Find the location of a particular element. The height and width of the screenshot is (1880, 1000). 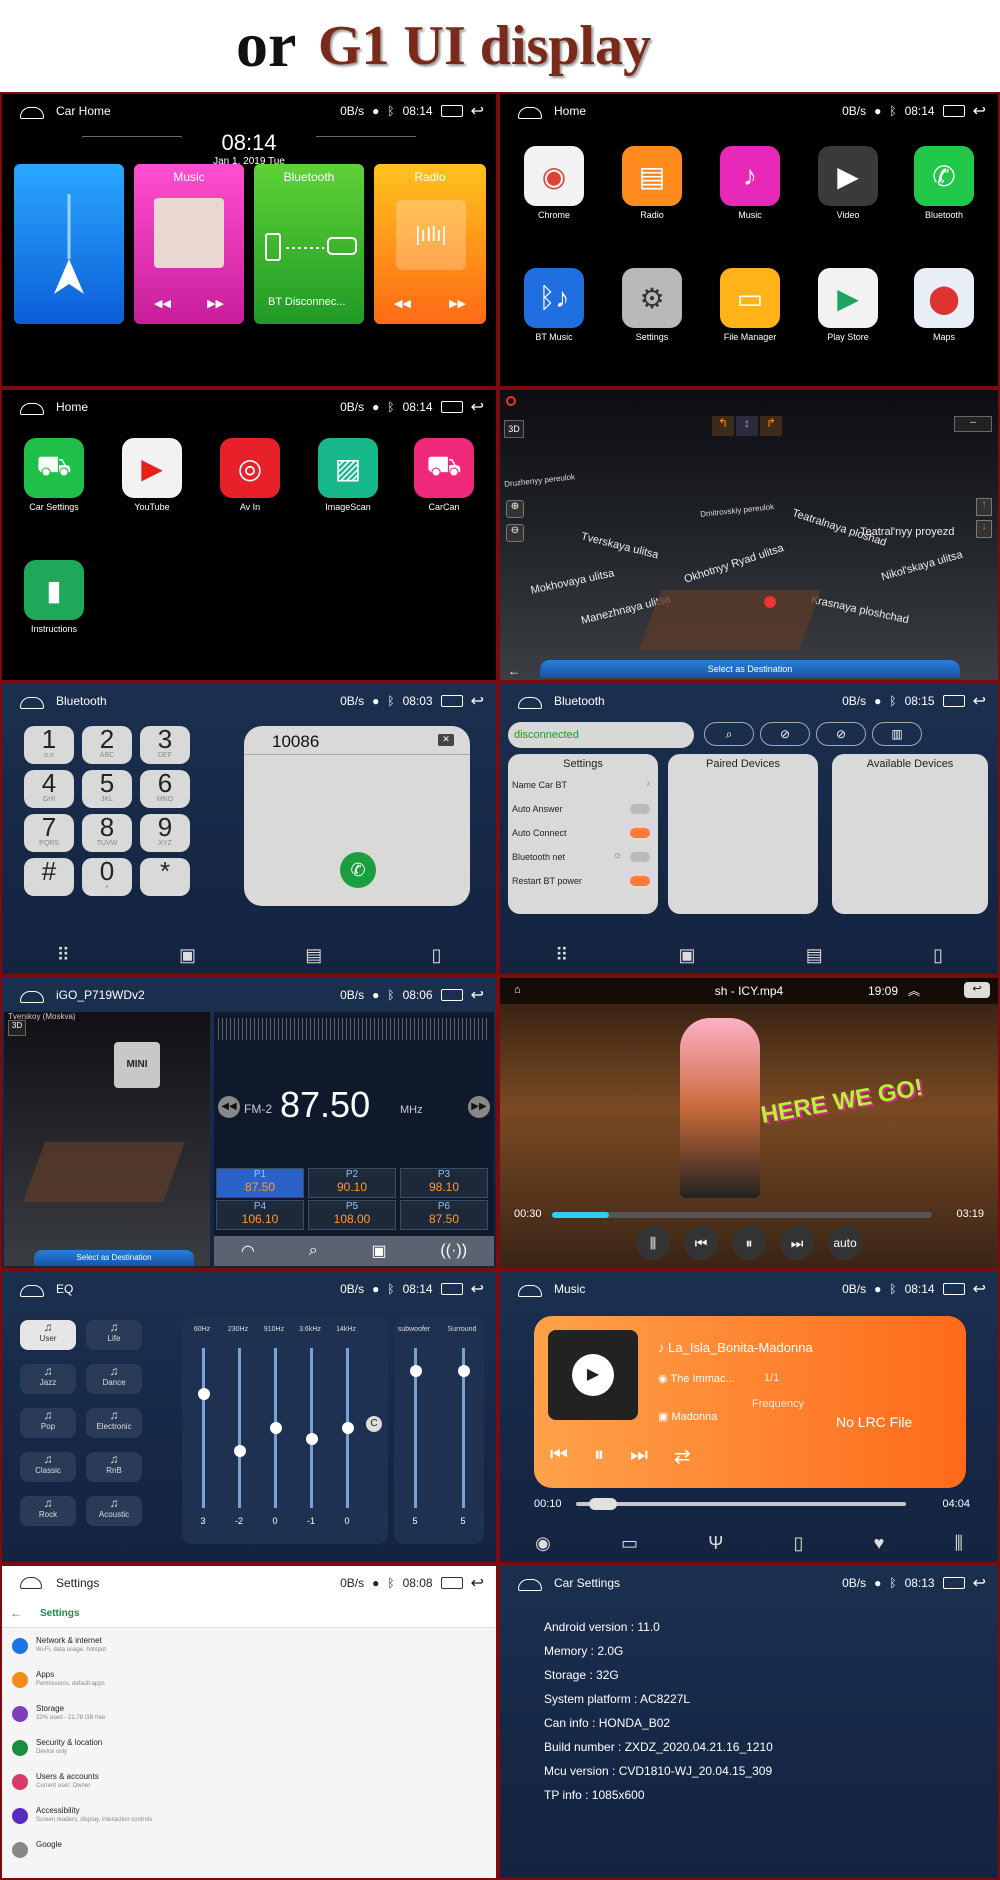

keypad-key: 0 + is located at coordinates (107, 877).